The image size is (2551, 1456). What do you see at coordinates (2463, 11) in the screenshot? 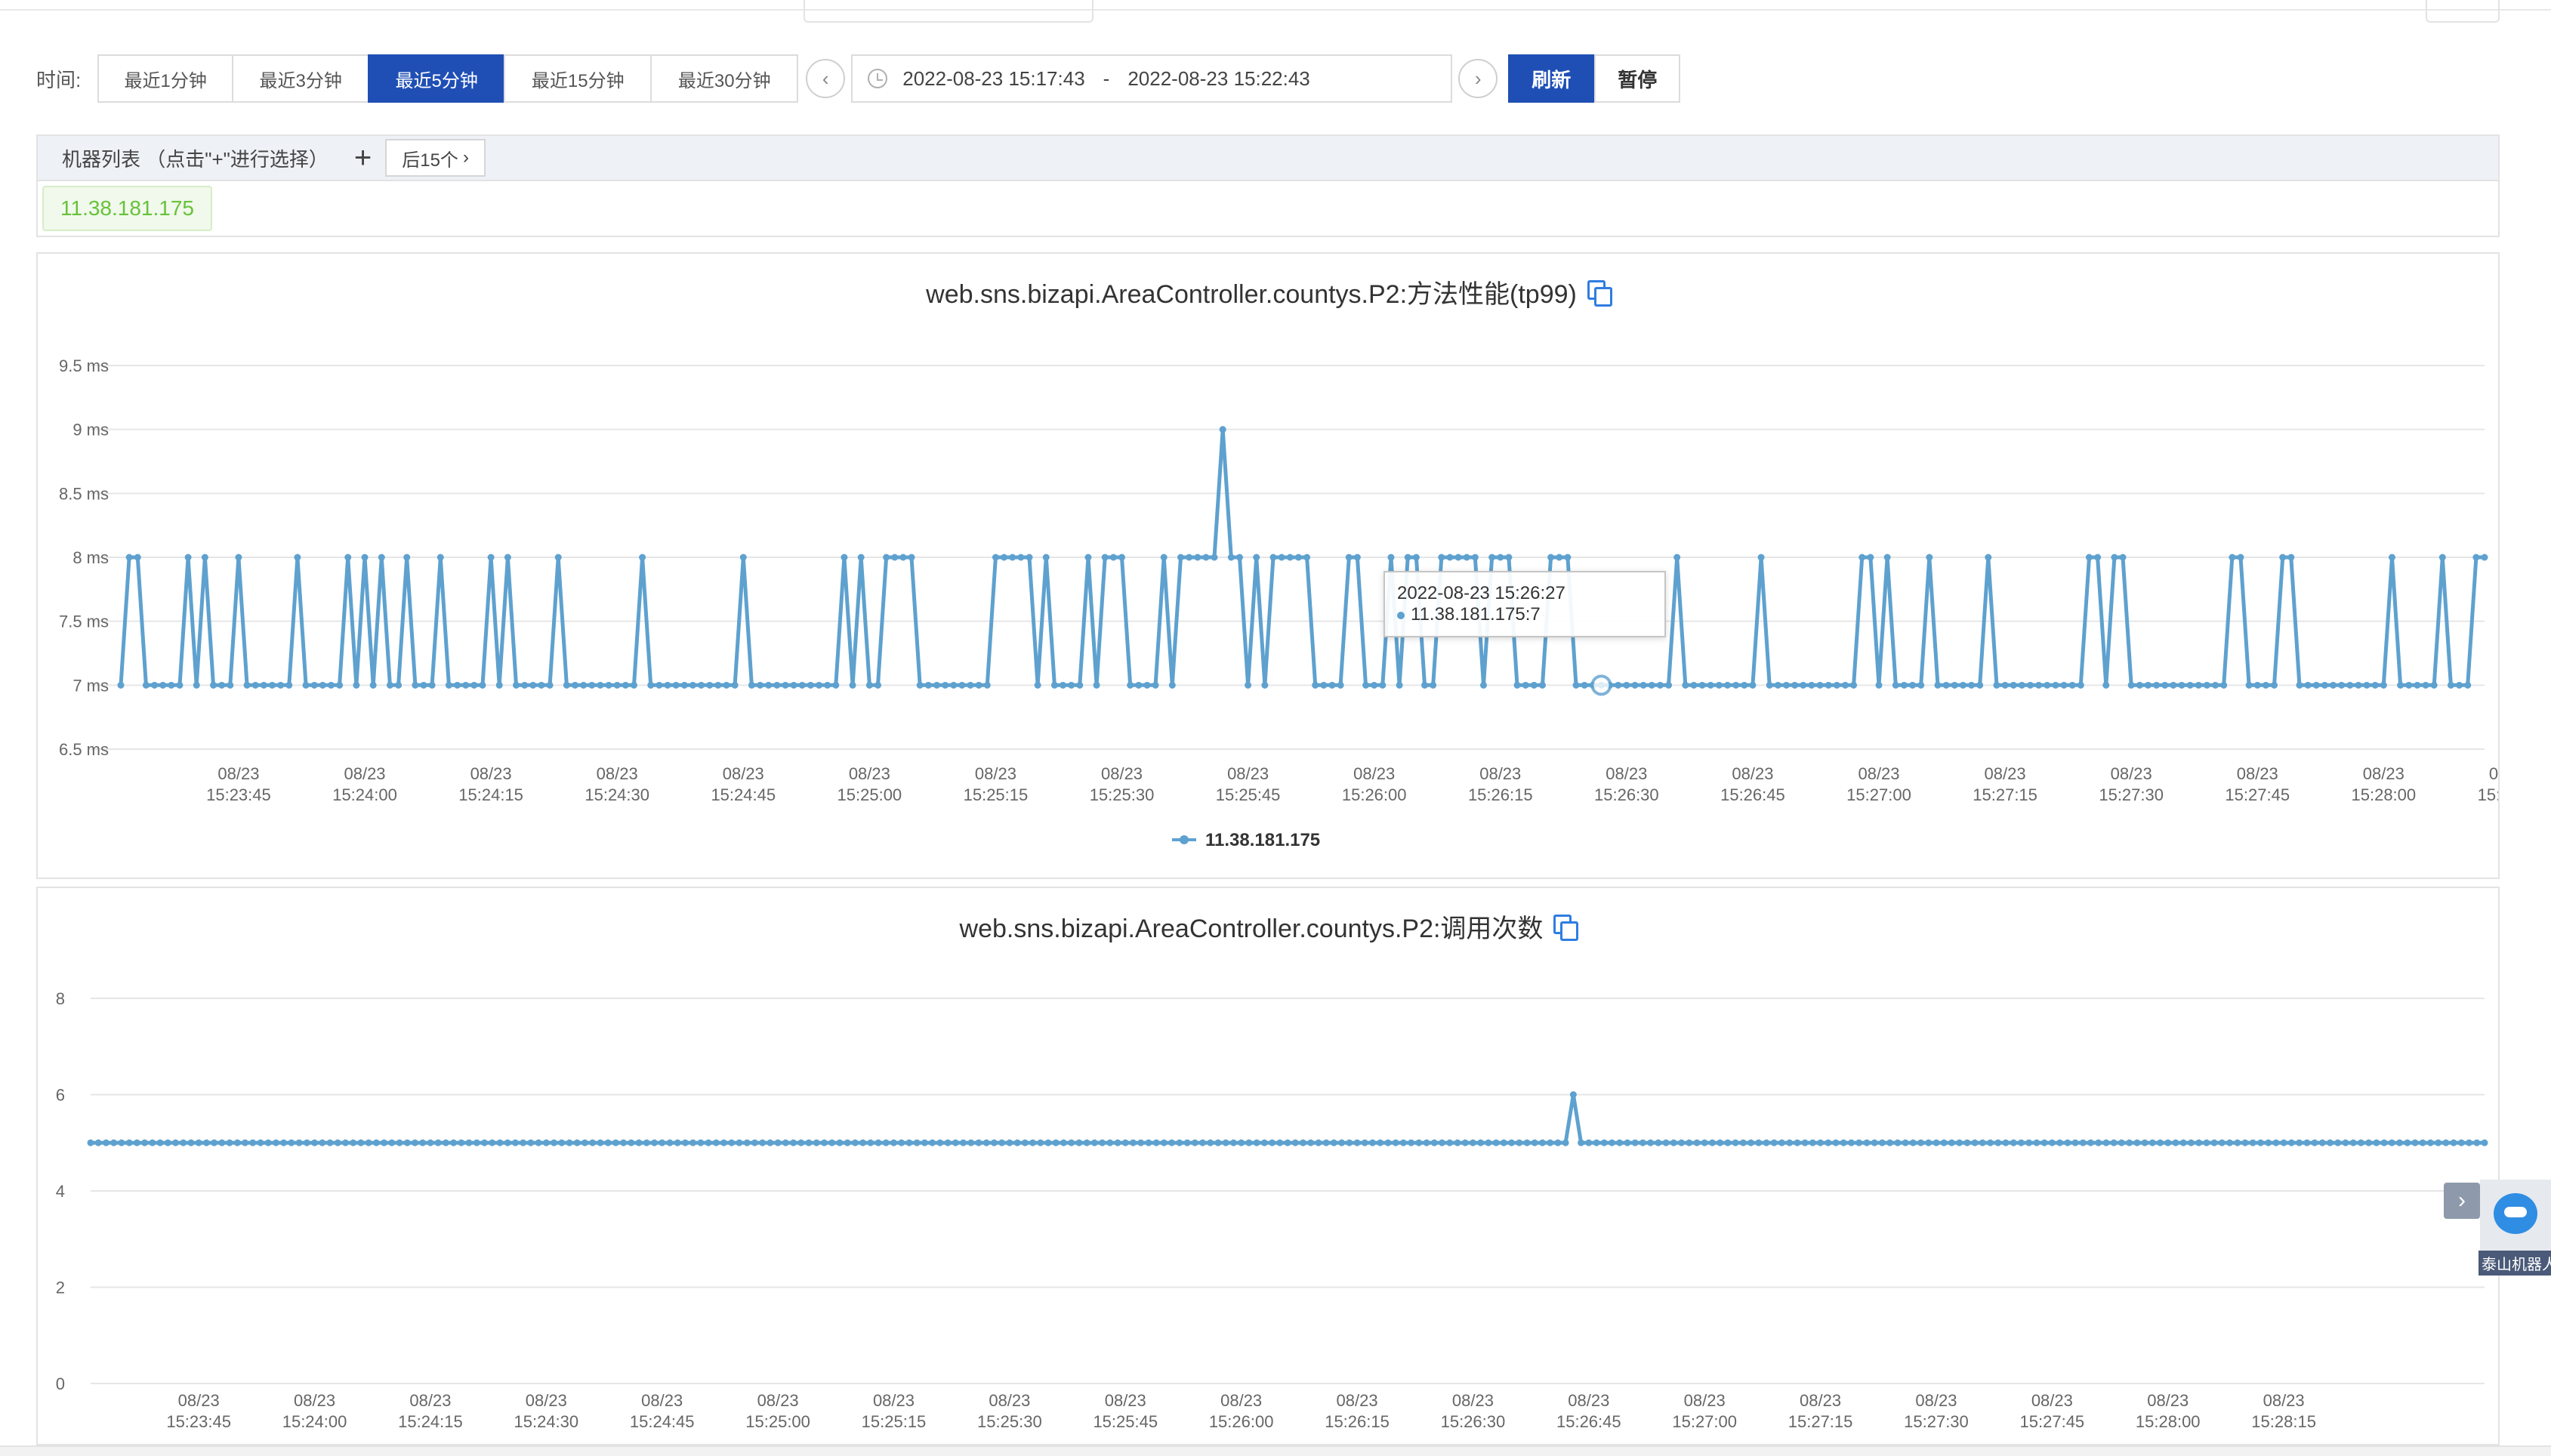
I see `top-button-stub` at bounding box center [2463, 11].